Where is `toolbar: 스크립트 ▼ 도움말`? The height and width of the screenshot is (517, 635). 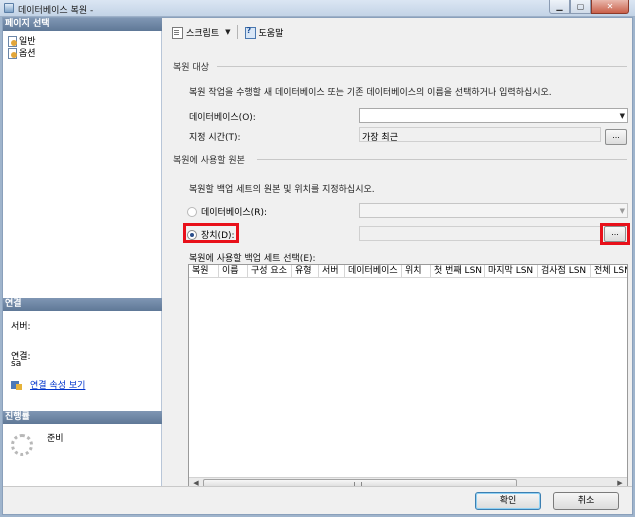 toolbar: 스크립트 ▼ 도움말 is located at coordinates (398, 32).